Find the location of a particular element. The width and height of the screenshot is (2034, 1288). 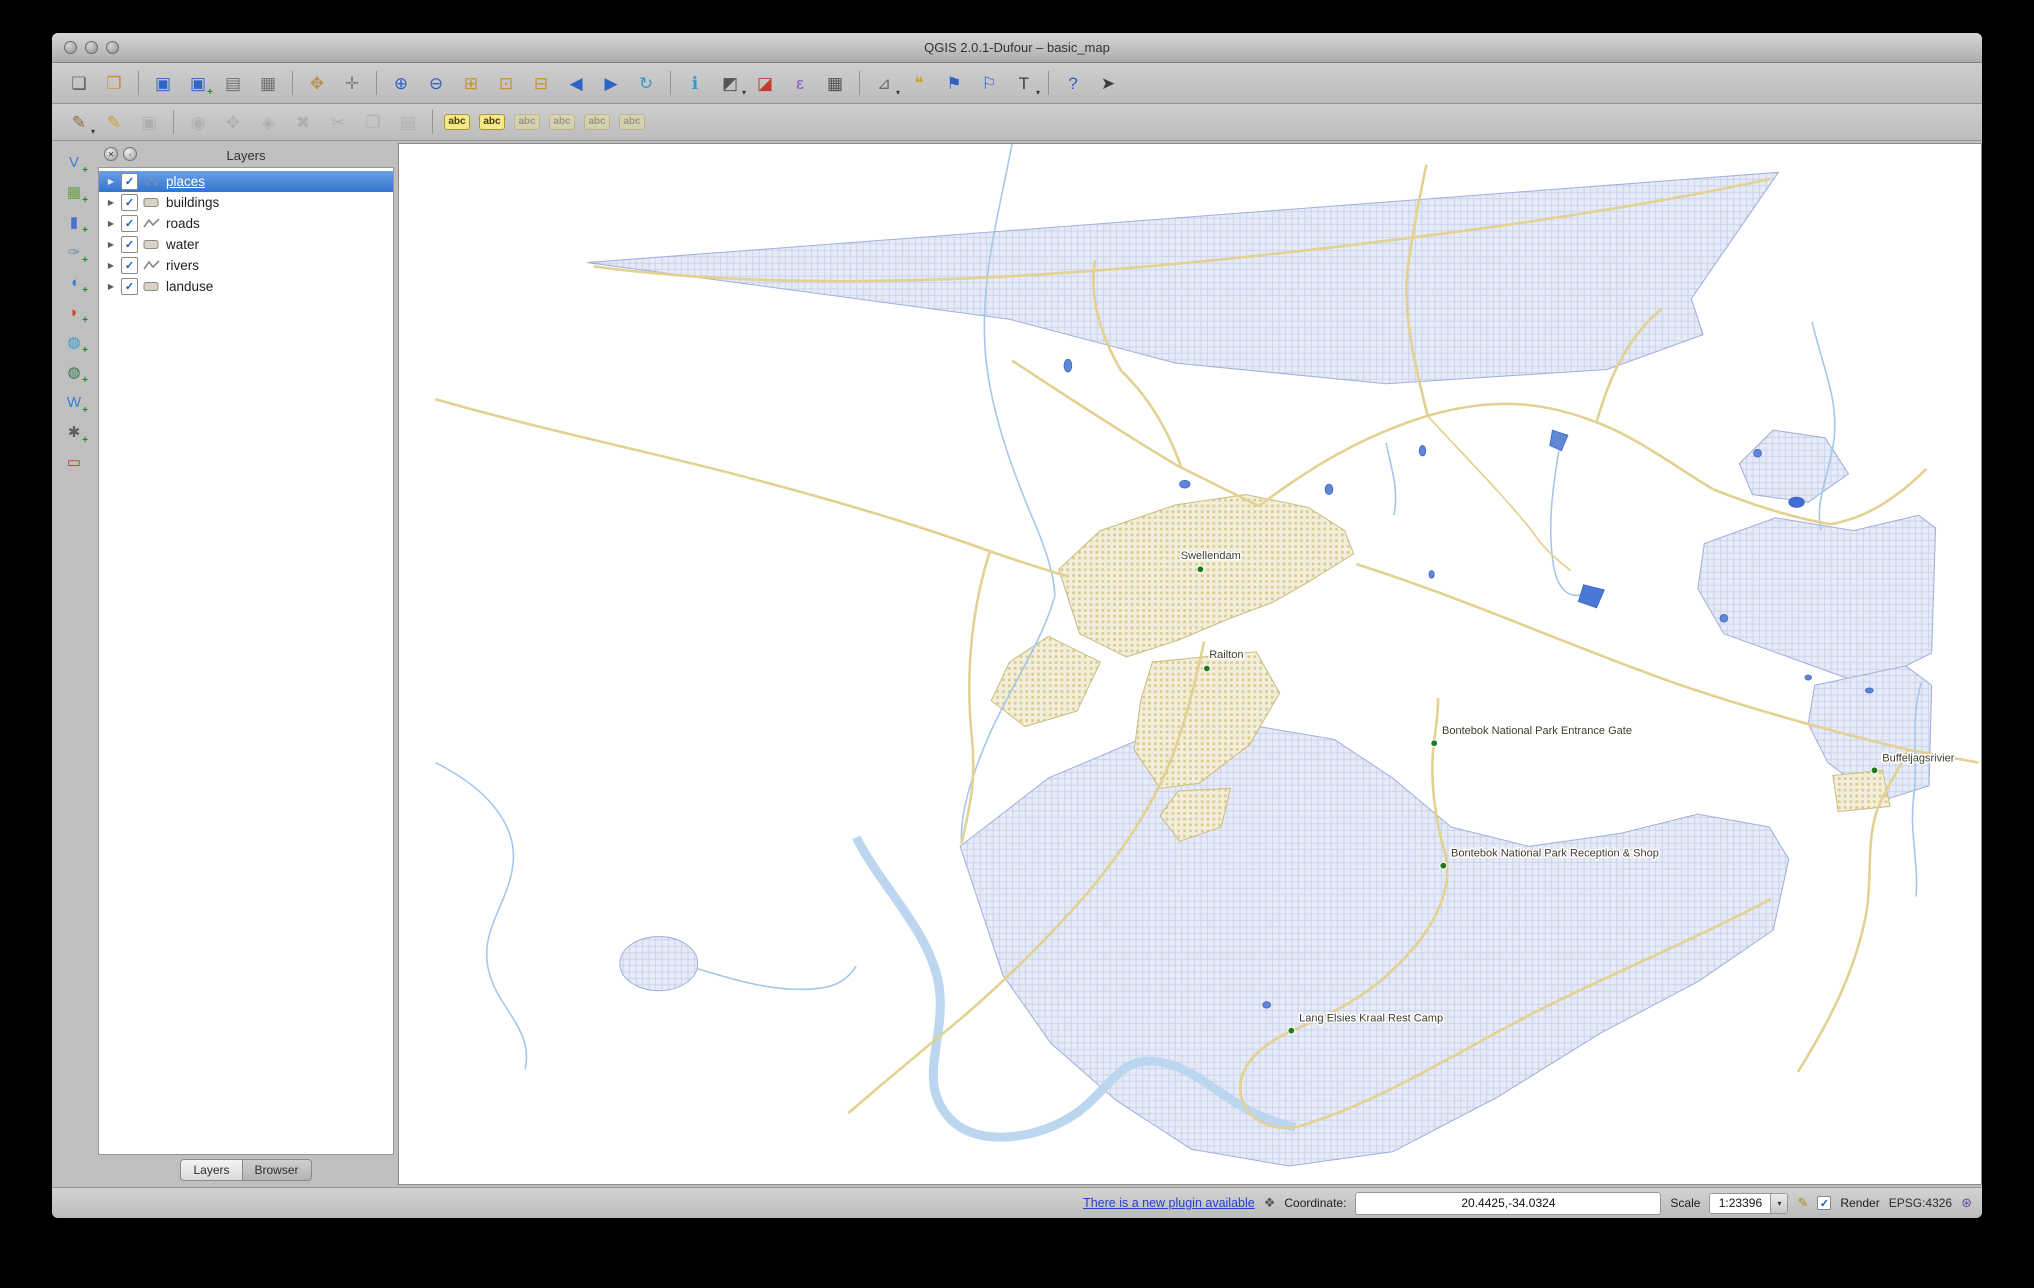

label-show-hide-button: abc is located at coordinates (527, 122).